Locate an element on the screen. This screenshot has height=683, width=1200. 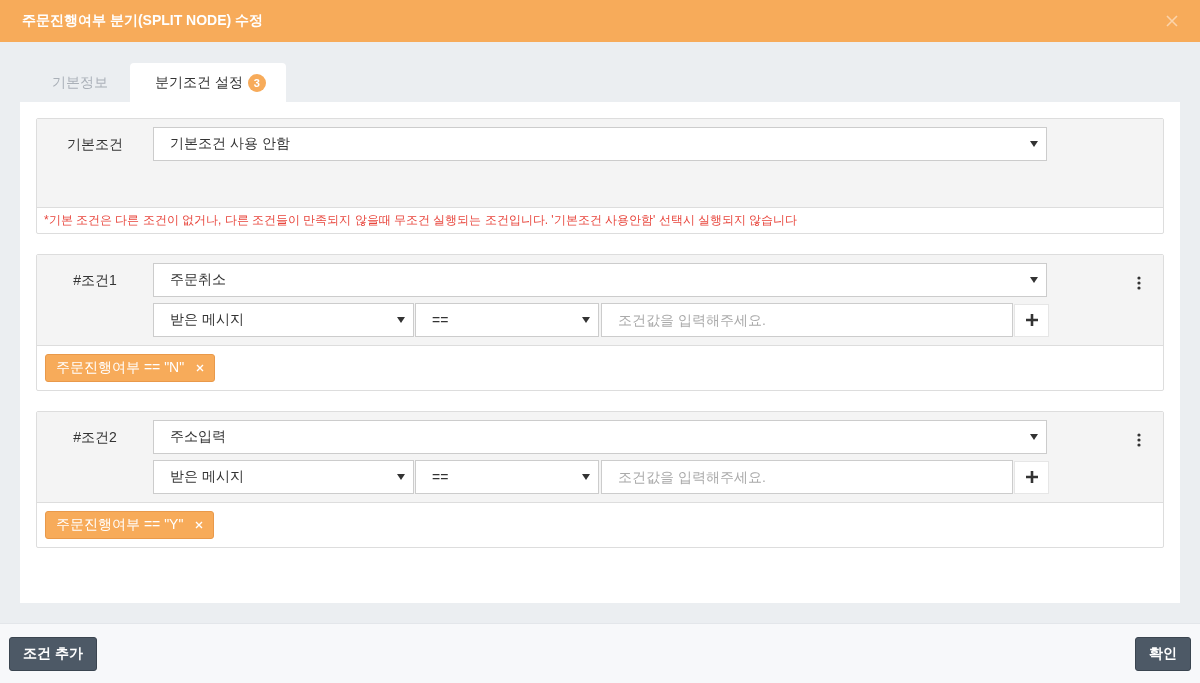
tab: 분기조건 설정 3 is located at coordinates (208, 82).